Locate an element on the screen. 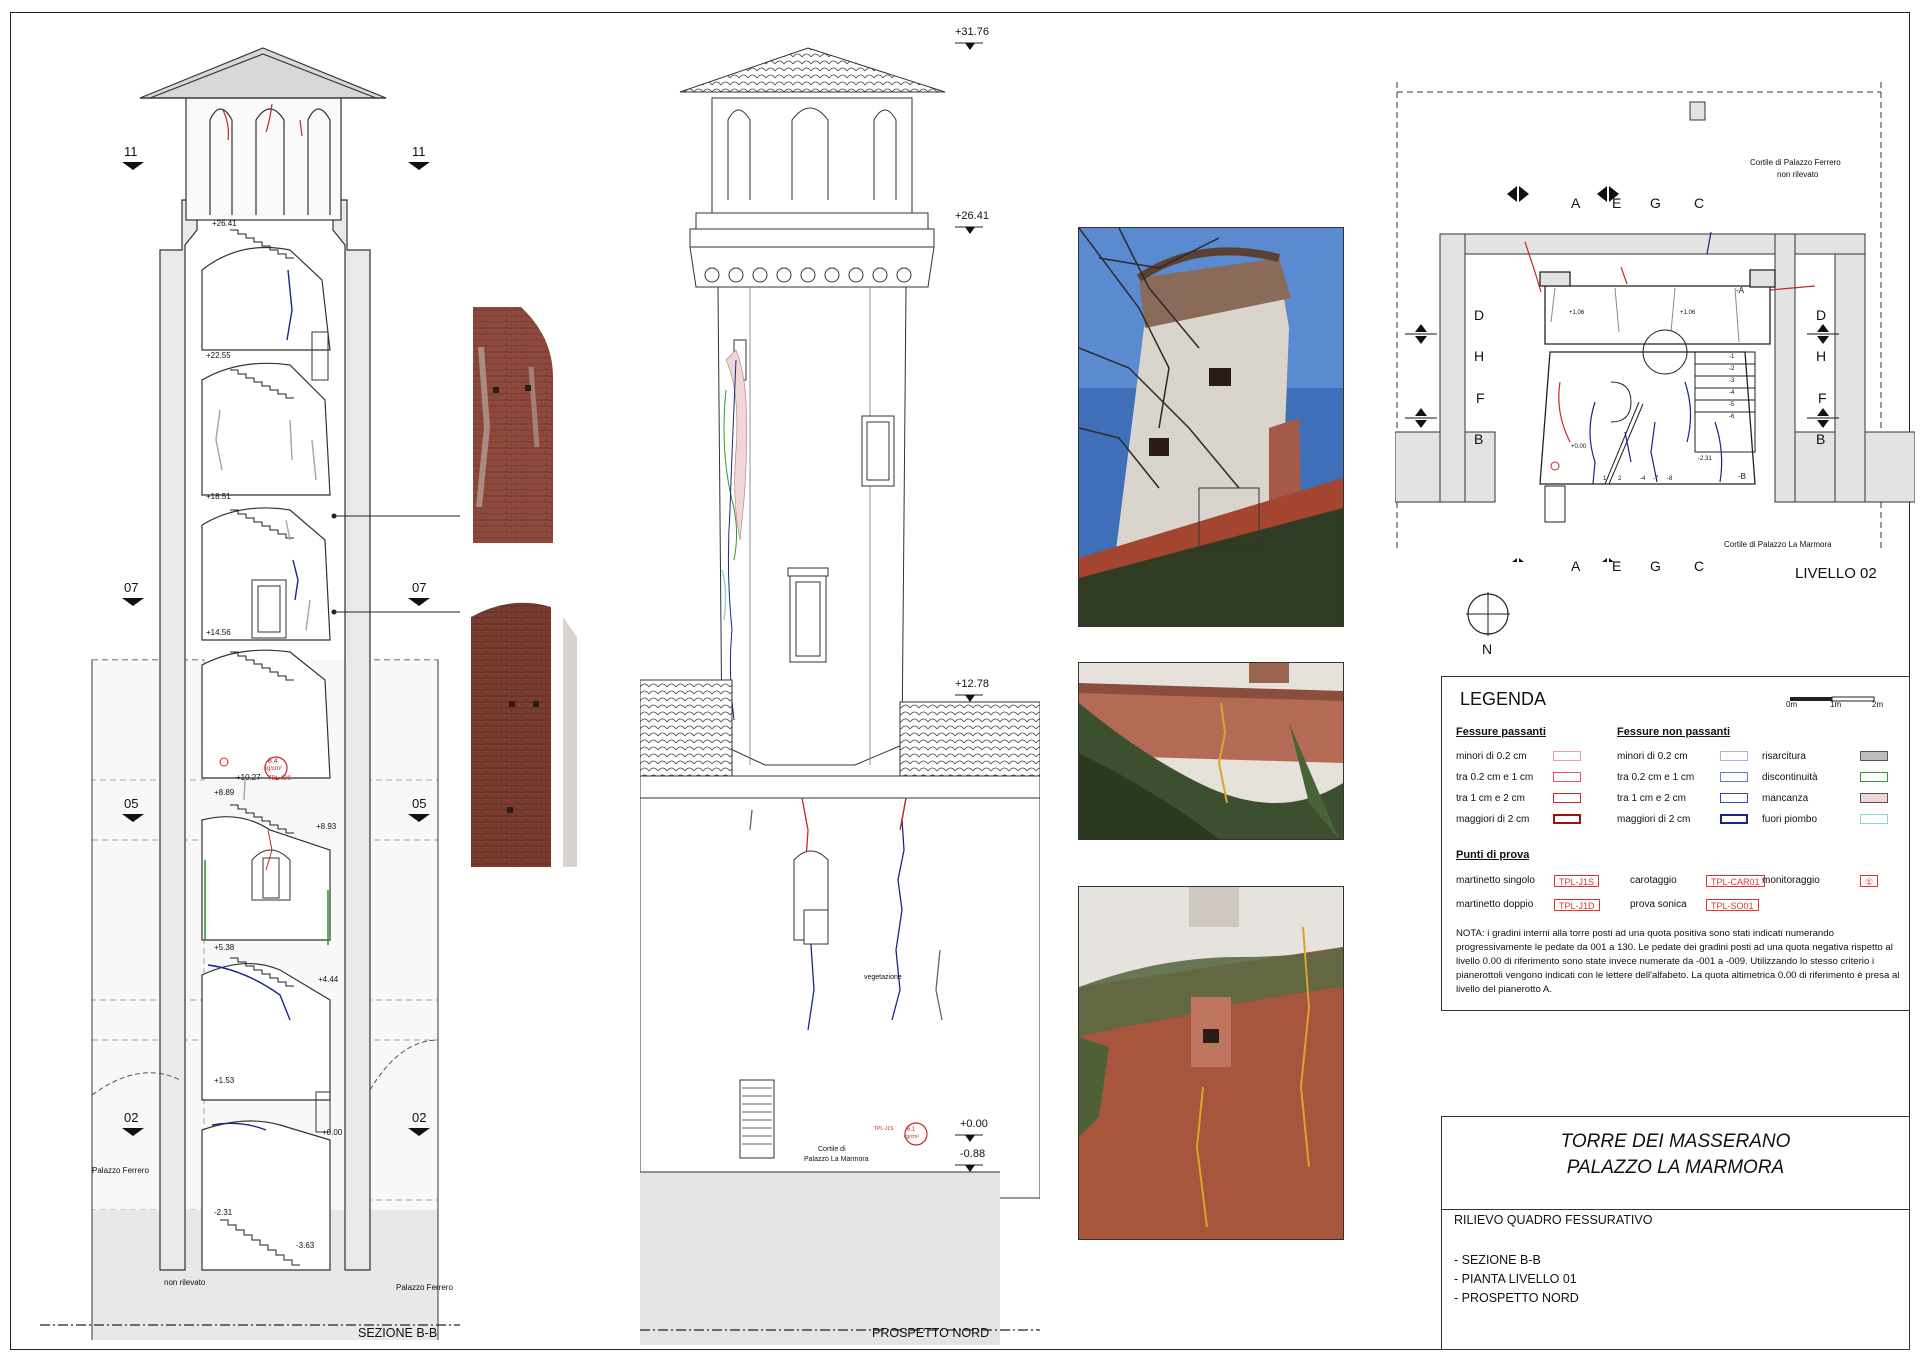  level-marker-05-right: 05 is located at coordinates (419, 803).